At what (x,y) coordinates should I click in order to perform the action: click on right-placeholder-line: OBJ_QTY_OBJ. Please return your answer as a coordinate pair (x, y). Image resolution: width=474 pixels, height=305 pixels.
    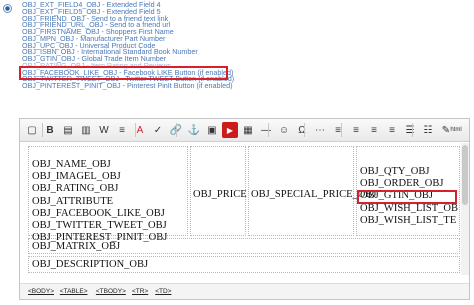
    Looking at the image, I should click on (395, 171).